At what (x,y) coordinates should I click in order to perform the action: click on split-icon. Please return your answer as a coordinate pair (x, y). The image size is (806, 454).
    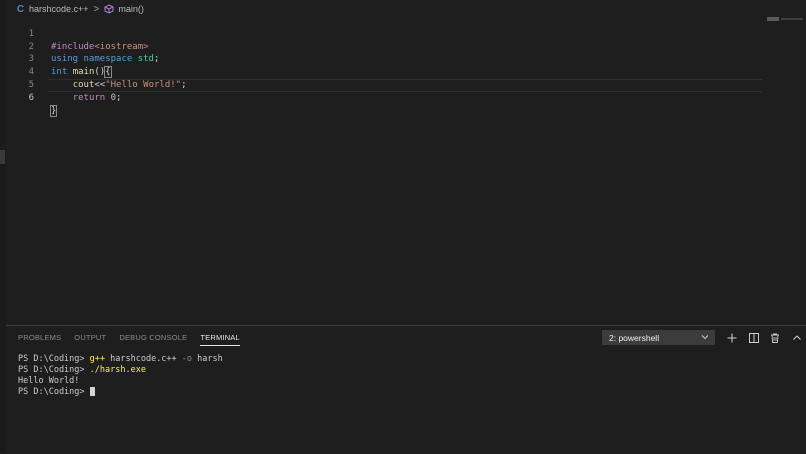
    Looking at the image, I should click on (753, 337).